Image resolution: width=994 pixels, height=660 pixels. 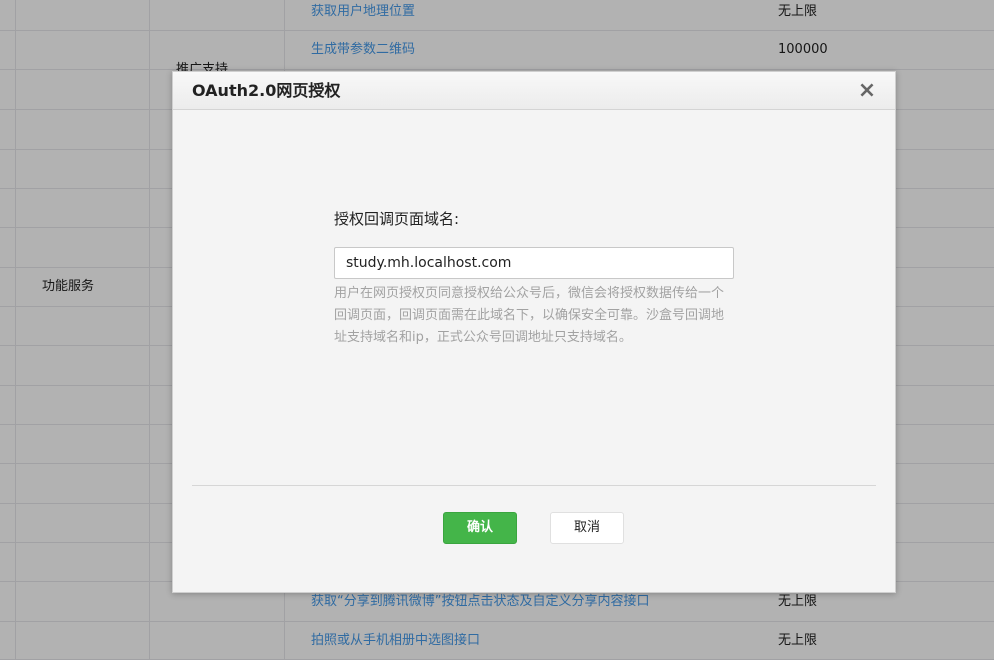 What do you see at coordinates (480, 528) in the screenshot?
I see `confirm-button: 确认` at bounding box center [480, 528].